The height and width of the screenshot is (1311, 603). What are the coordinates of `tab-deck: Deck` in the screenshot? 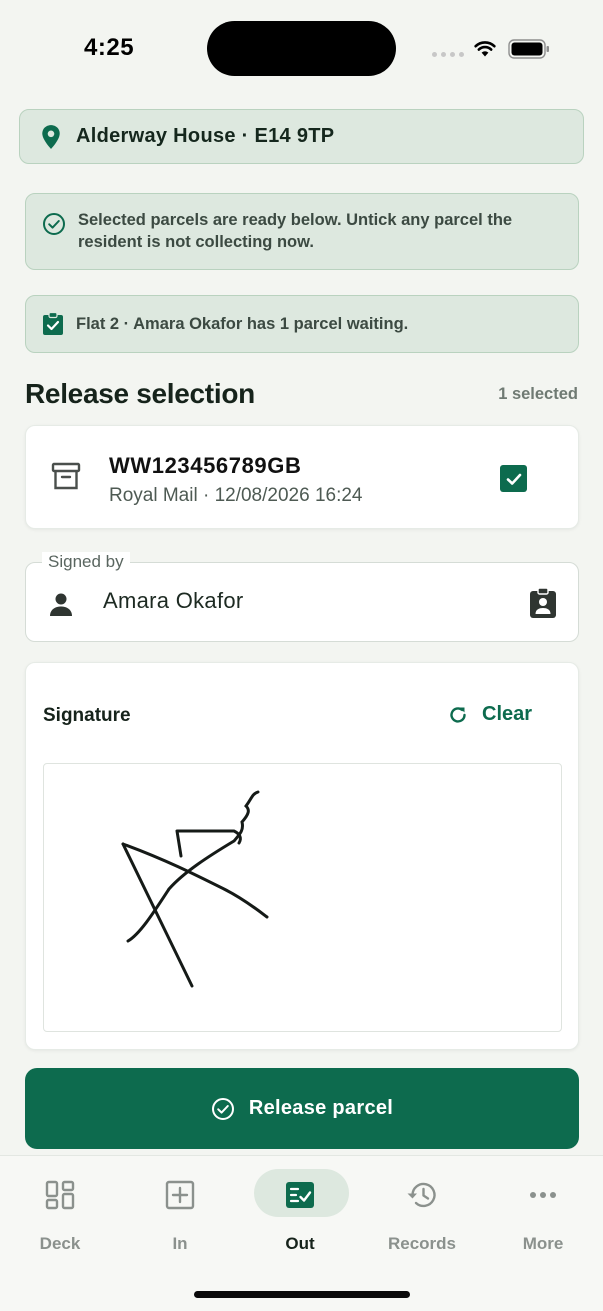 It's located at (60, 1205).